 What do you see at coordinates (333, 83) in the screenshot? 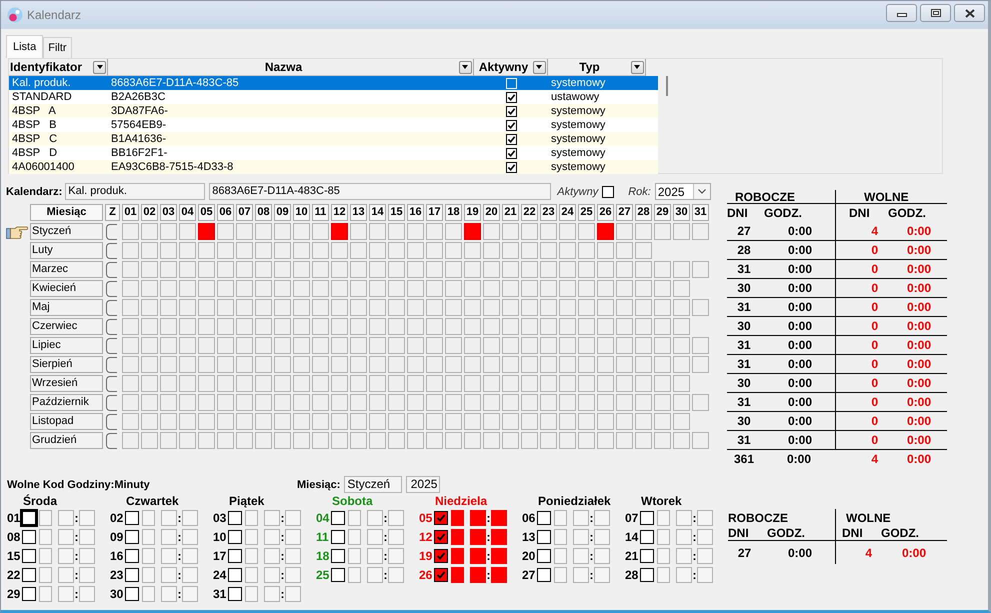
I see `table-row: Kal. produk. 8683A6E7-D11A-483C-85 systemowy` at bounding box center [333, 83].